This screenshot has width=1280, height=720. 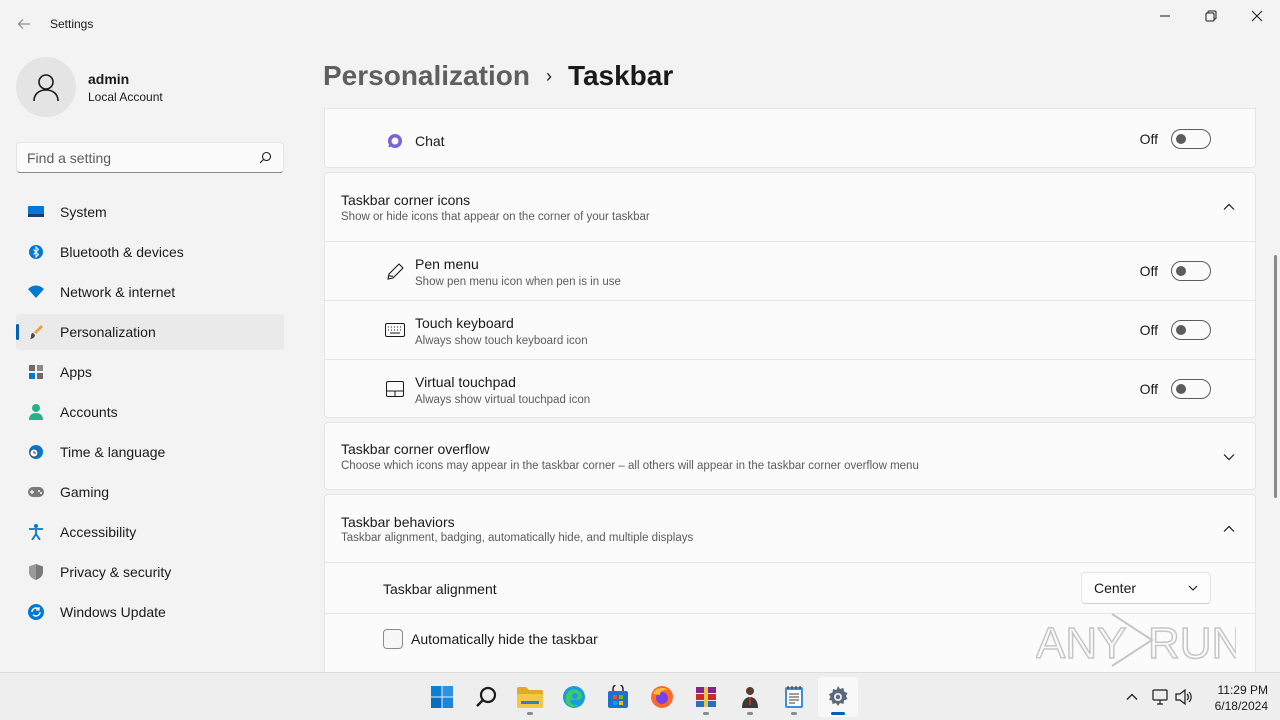 I want to click on speaker-icon, so click(x=1183, y=697).